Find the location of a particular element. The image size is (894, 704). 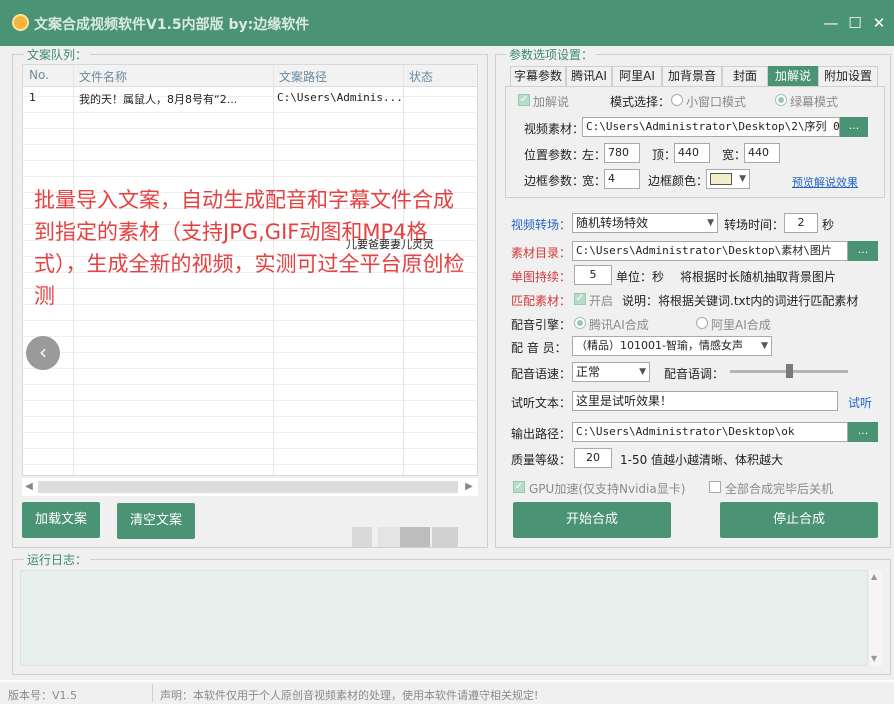

column-header-no: No. is located at coordinates (39, 75).